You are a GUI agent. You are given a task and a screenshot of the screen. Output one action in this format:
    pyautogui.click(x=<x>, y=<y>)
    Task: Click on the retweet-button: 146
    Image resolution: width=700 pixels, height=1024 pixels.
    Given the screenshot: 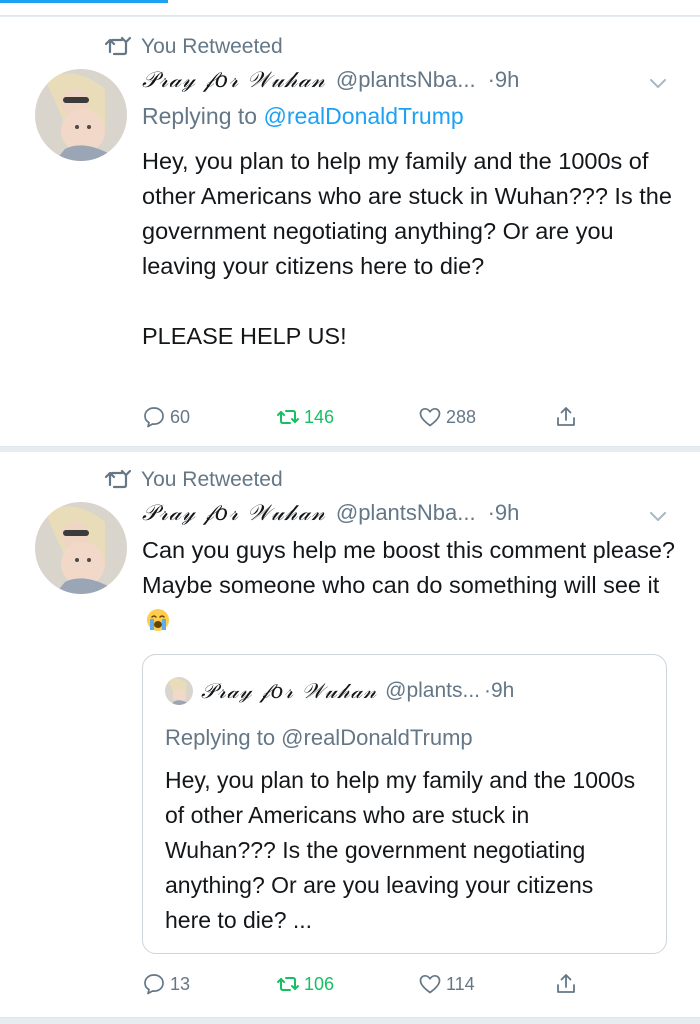 What is the action you would take?
    pyautogui.click(x=305, y=417)
    